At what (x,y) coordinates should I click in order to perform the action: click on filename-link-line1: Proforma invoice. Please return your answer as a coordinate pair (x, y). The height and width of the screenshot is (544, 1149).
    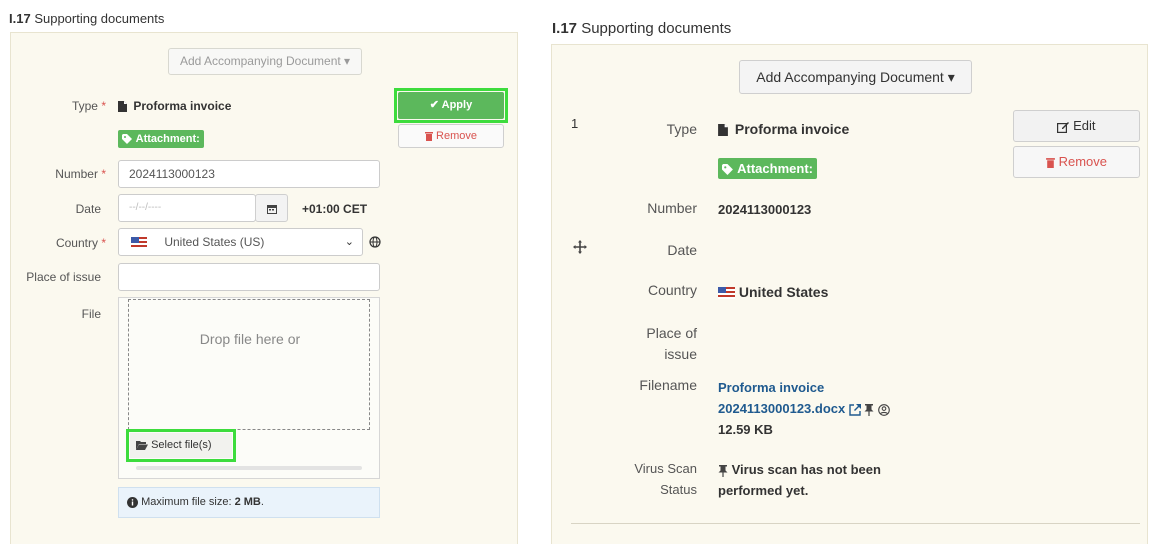
    Looking at the image, I should click on (804, 387).